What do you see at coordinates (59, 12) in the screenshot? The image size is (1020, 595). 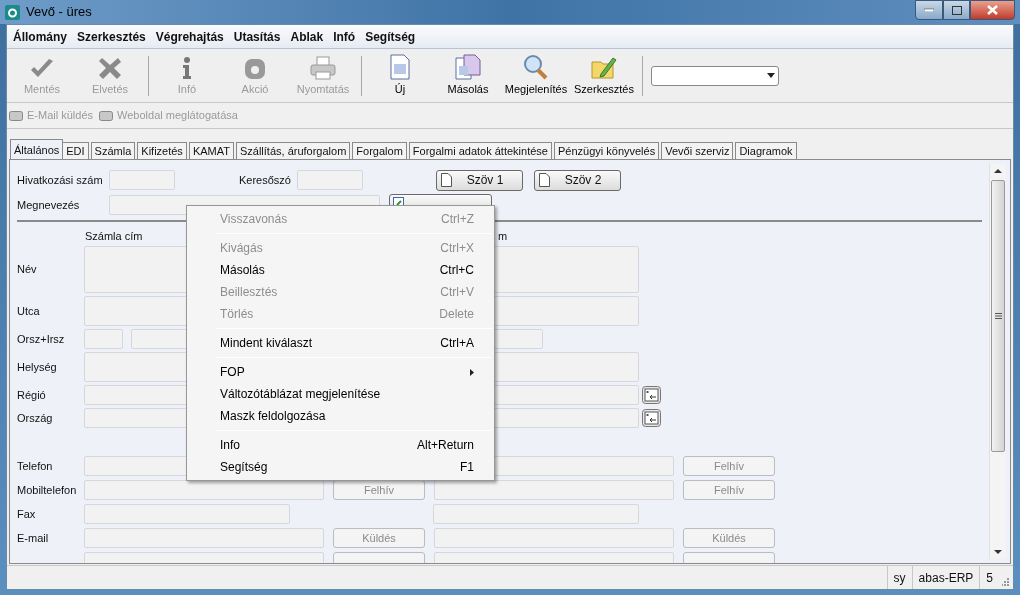 I see `window-title: Vevő - üres` at bounding box center [59, 12].